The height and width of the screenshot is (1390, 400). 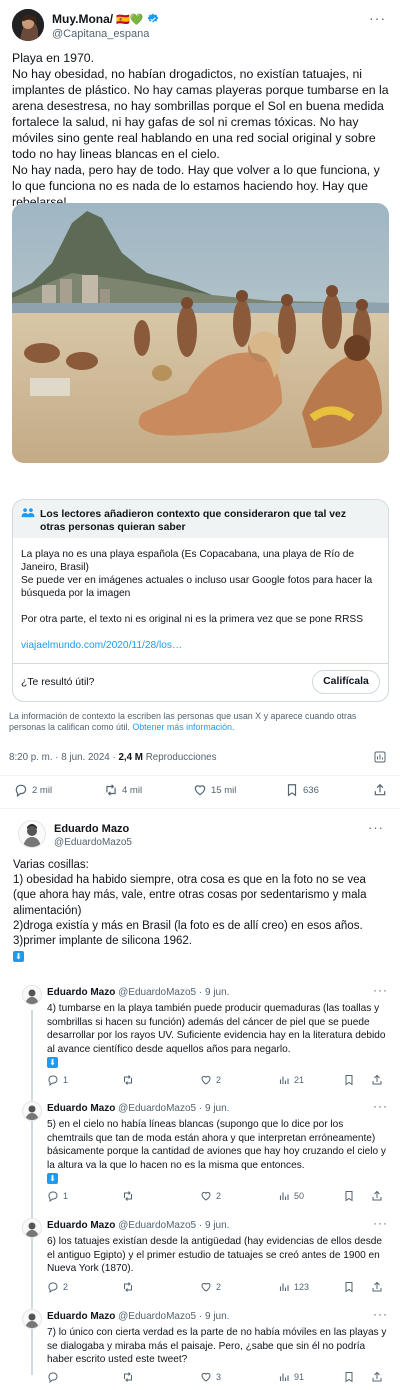 I want to click on view-count: 123, so click(x=302, y=1287).